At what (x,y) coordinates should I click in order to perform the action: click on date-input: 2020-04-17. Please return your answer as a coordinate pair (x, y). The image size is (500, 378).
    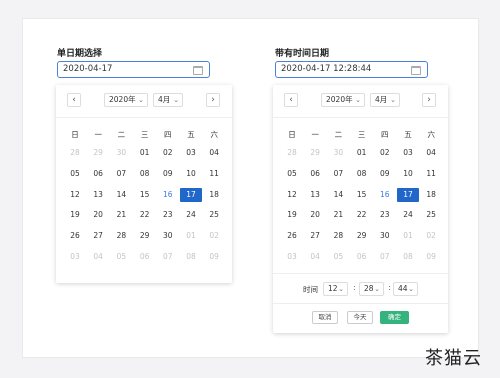
    Looking at the image, I should click on (133, 69).